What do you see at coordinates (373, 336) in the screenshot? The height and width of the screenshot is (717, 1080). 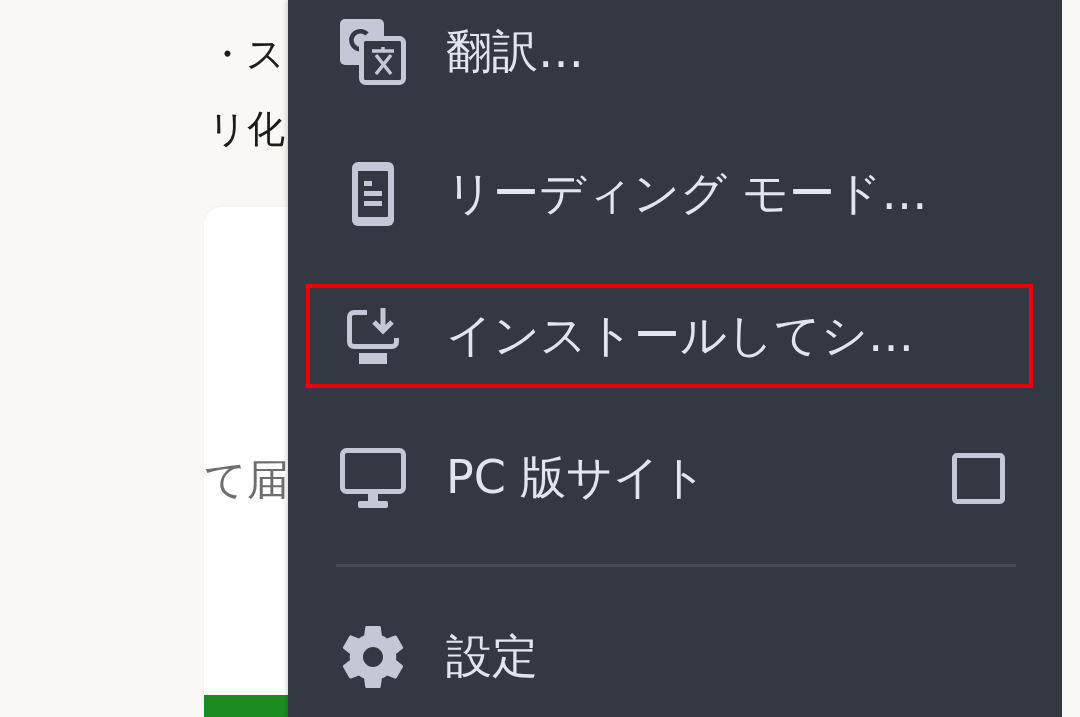 I see `install-icon` at bounding box center [373, 336].